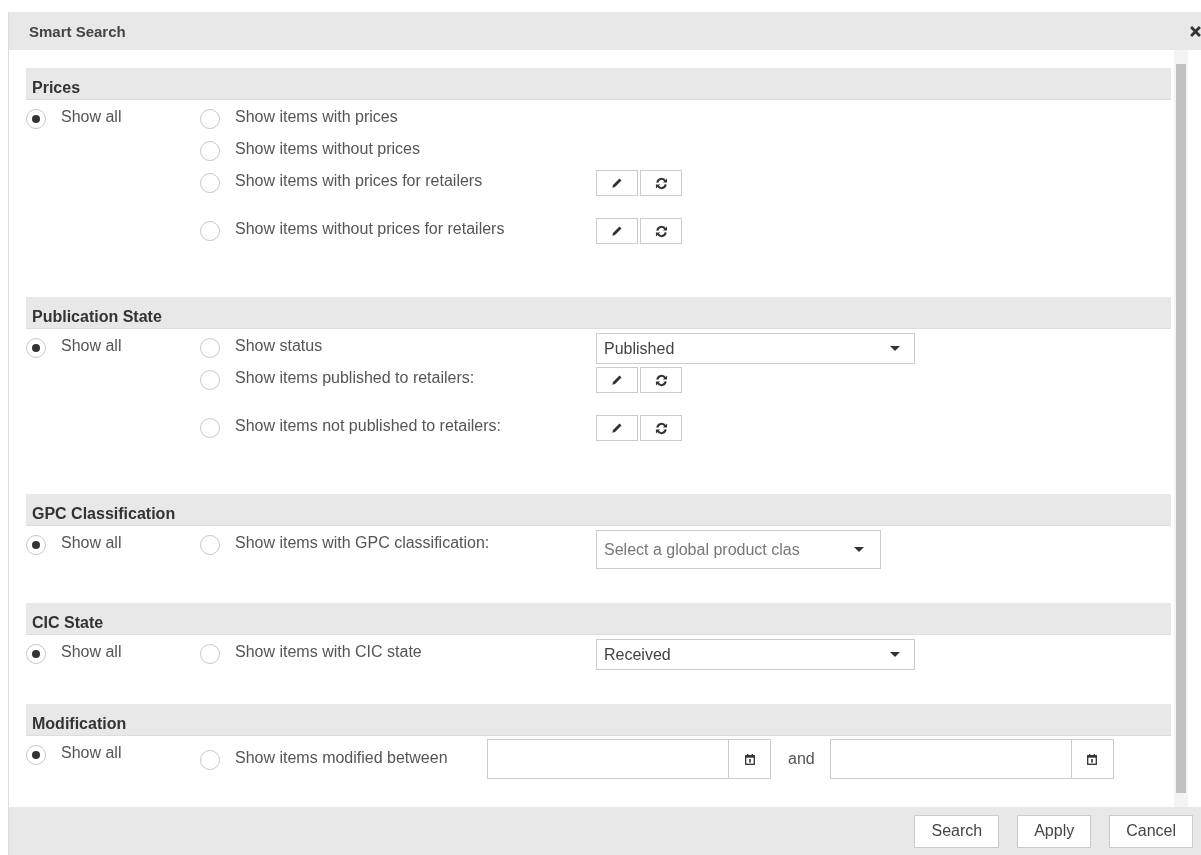 The image size is (1201, 855). I want to click on window-title: Smart Search, so click(77, 31).